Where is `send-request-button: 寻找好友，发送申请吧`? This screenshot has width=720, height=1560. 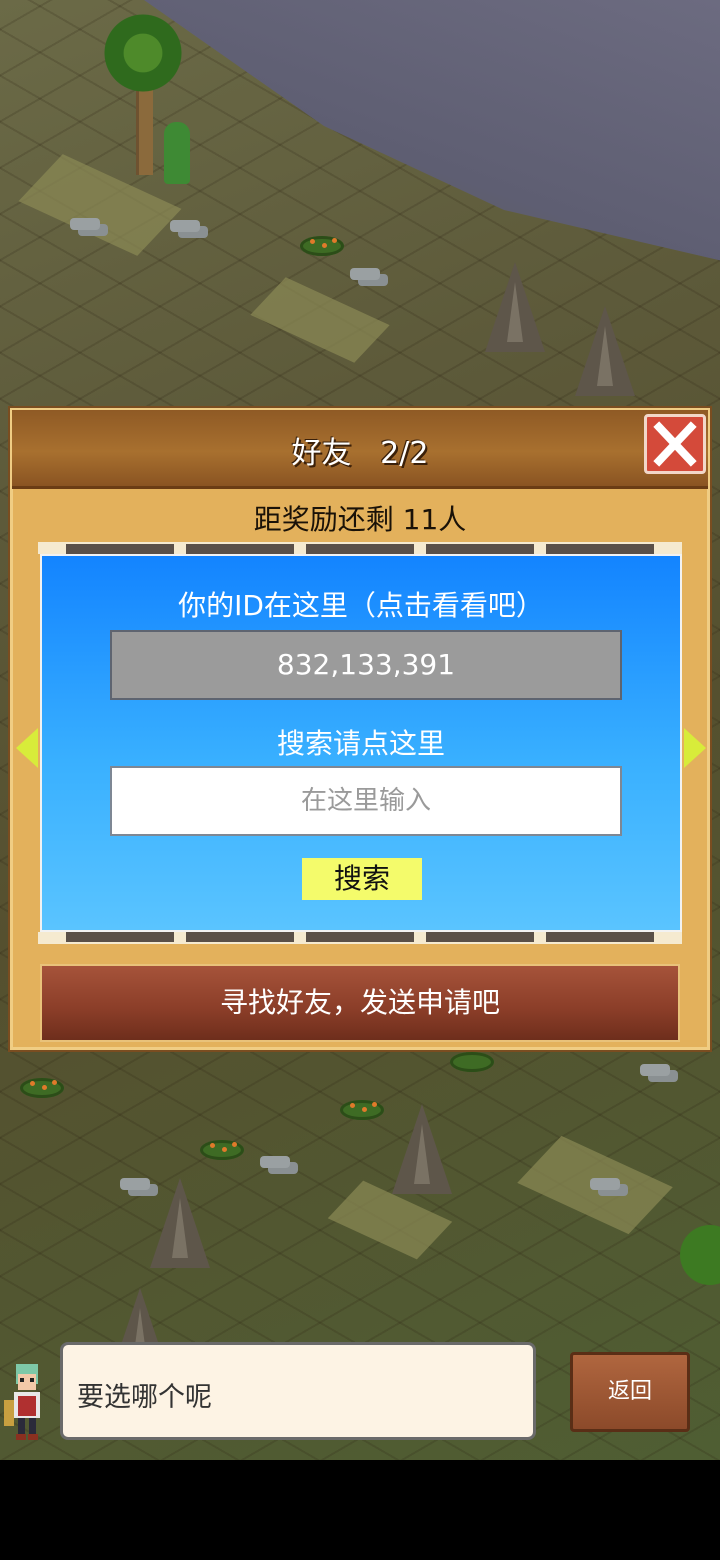
send-request-button: 寻找好友，发送申请吧 is located at coordinates (360, 1003).